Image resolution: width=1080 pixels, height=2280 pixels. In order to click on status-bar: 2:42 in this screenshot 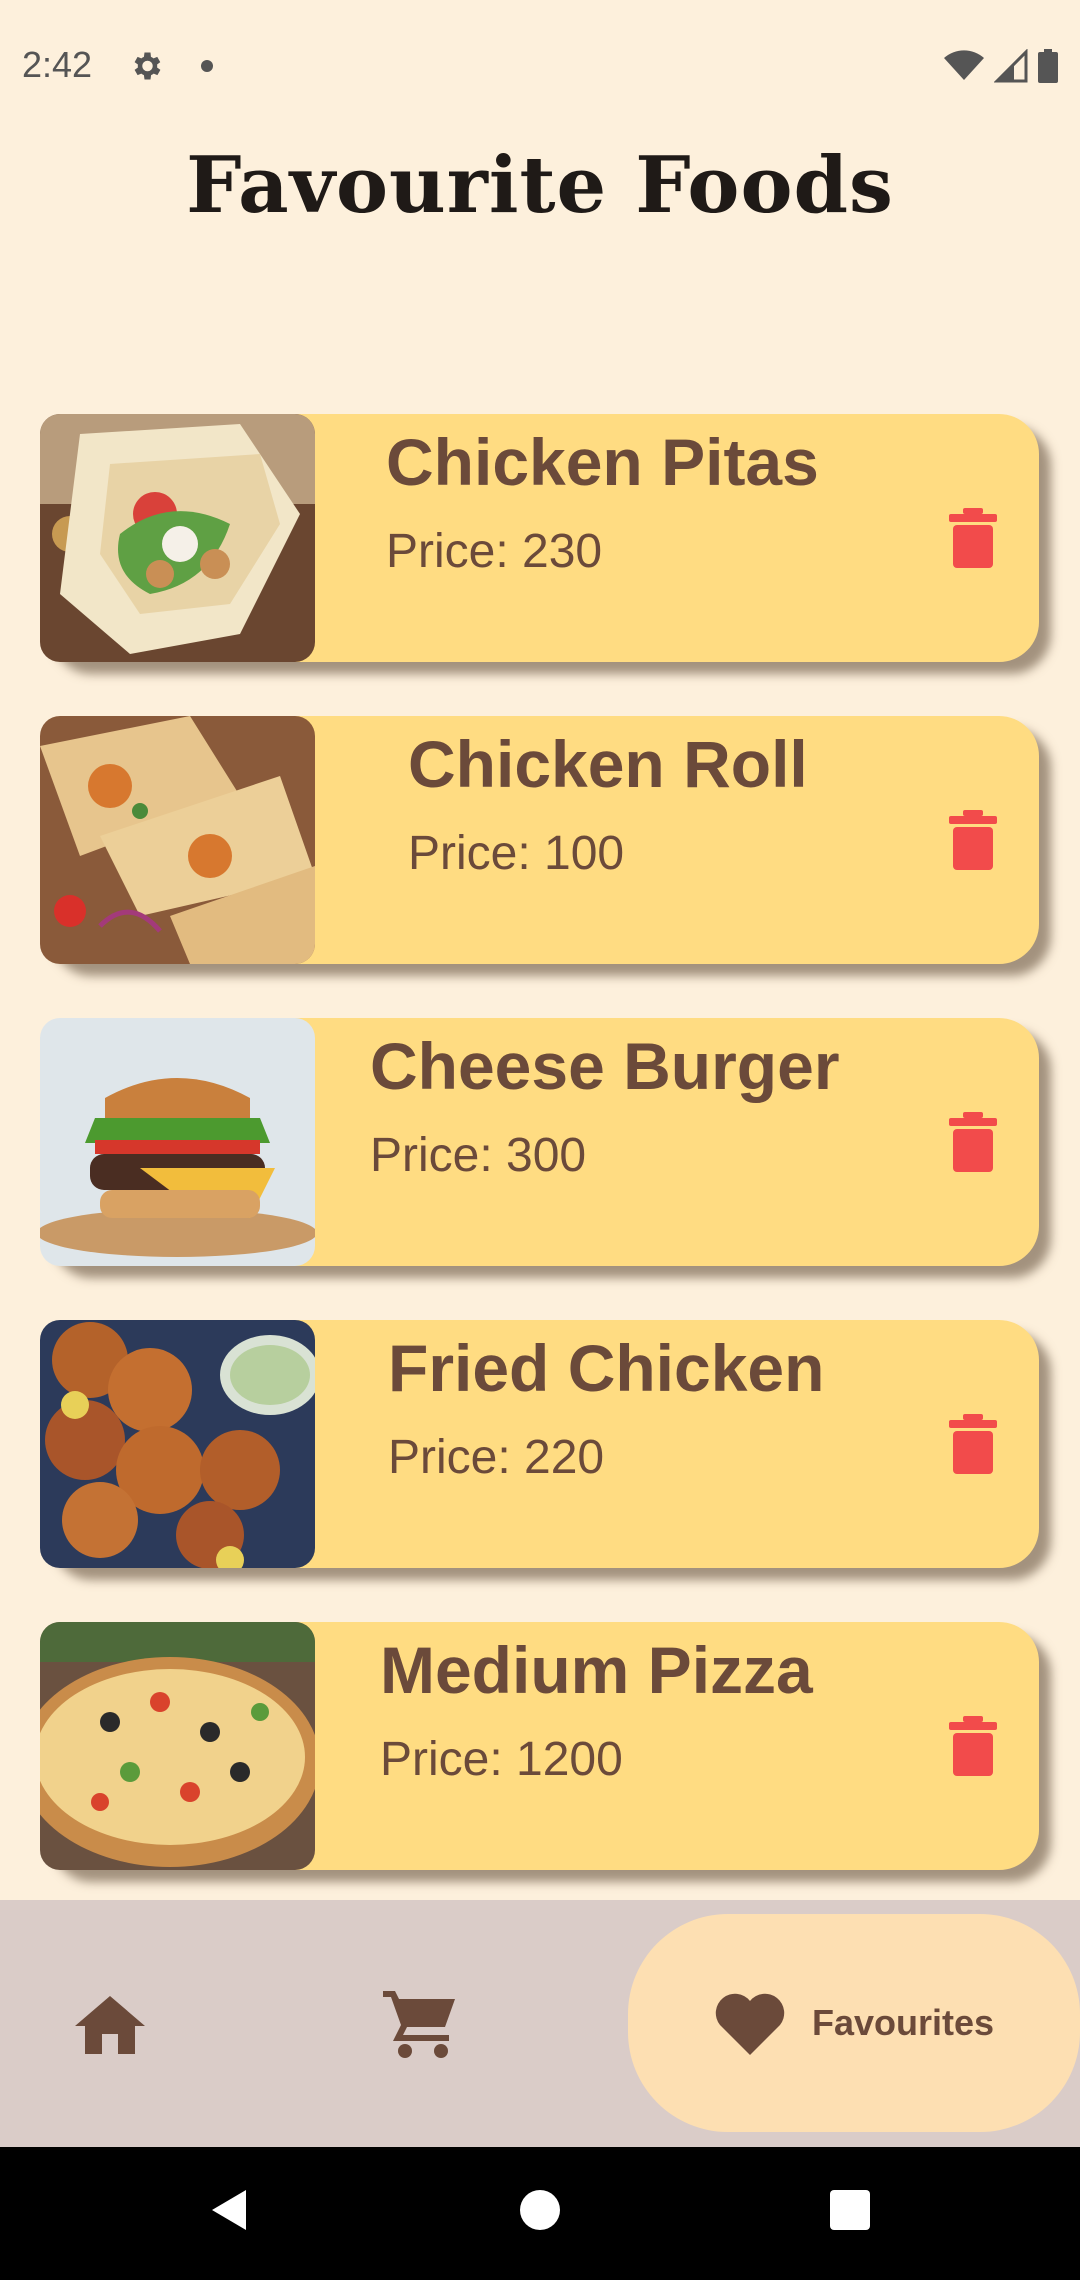, I will do `click(540, 65)`.